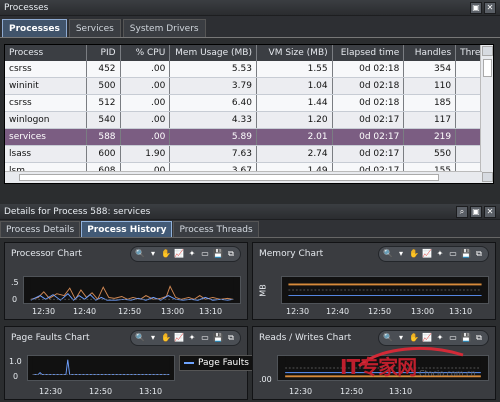 The image size is (500, 402). Describe the element at coordinates (46, 53) in the screenshot. I see `col-process: Process` at that location.